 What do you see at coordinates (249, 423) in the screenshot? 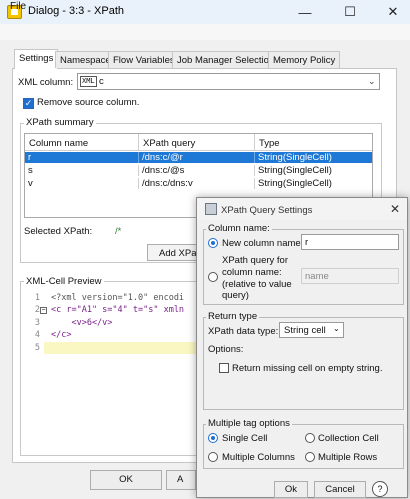
I see `multiple-tag-label: Multiple tag options` at bounding box center [249, 423].